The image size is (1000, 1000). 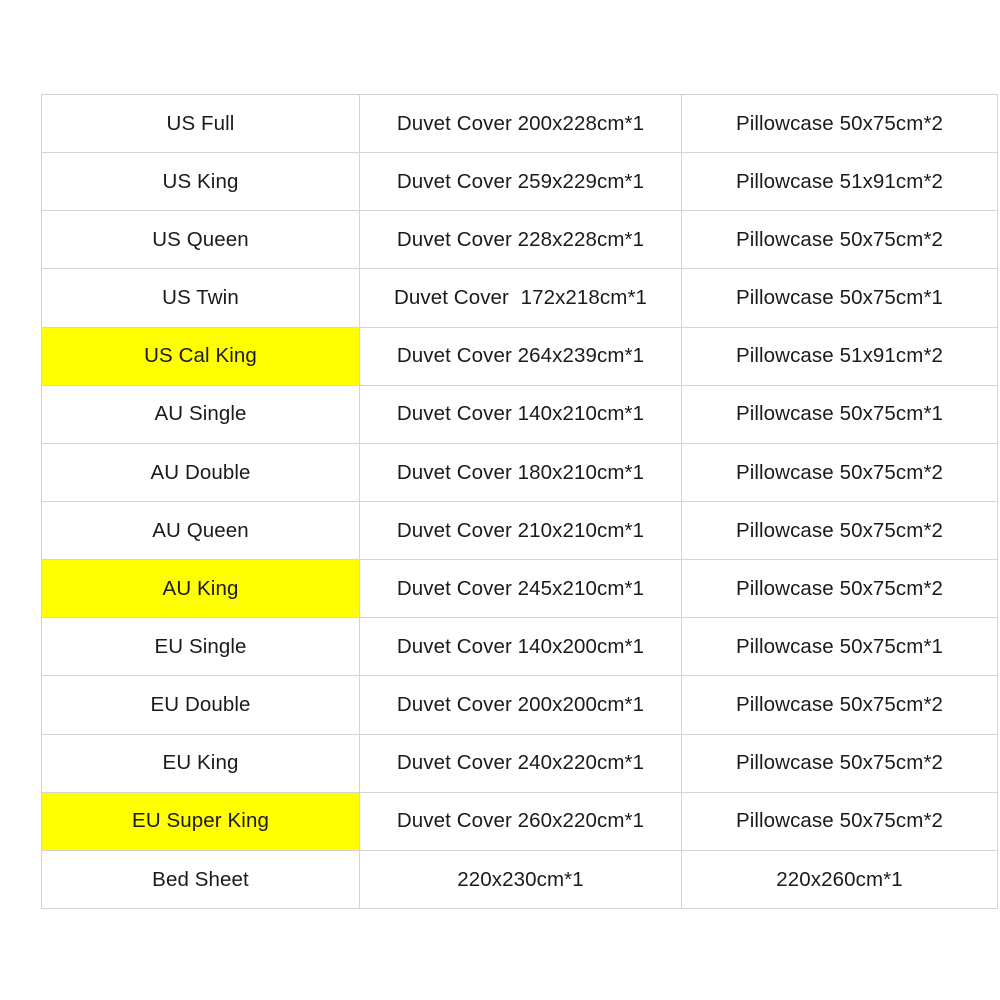 I want to click on cell-duvet-cover: Duvet Cover 200x200cm*1, so click(x=520, y=705).